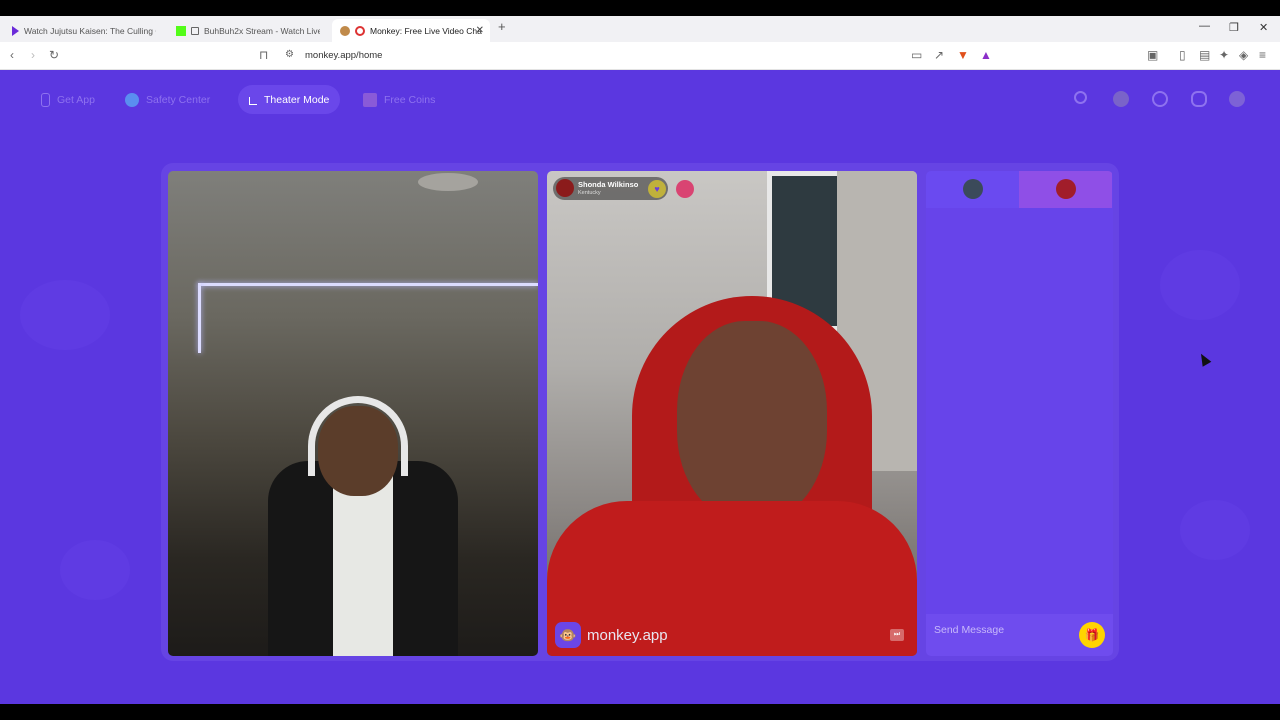 This screenshot has height=720, width=1280. Describe the element at coordinates (410, 99) in the screenshot. I see `free-coins-label: Free Coins` at that location.